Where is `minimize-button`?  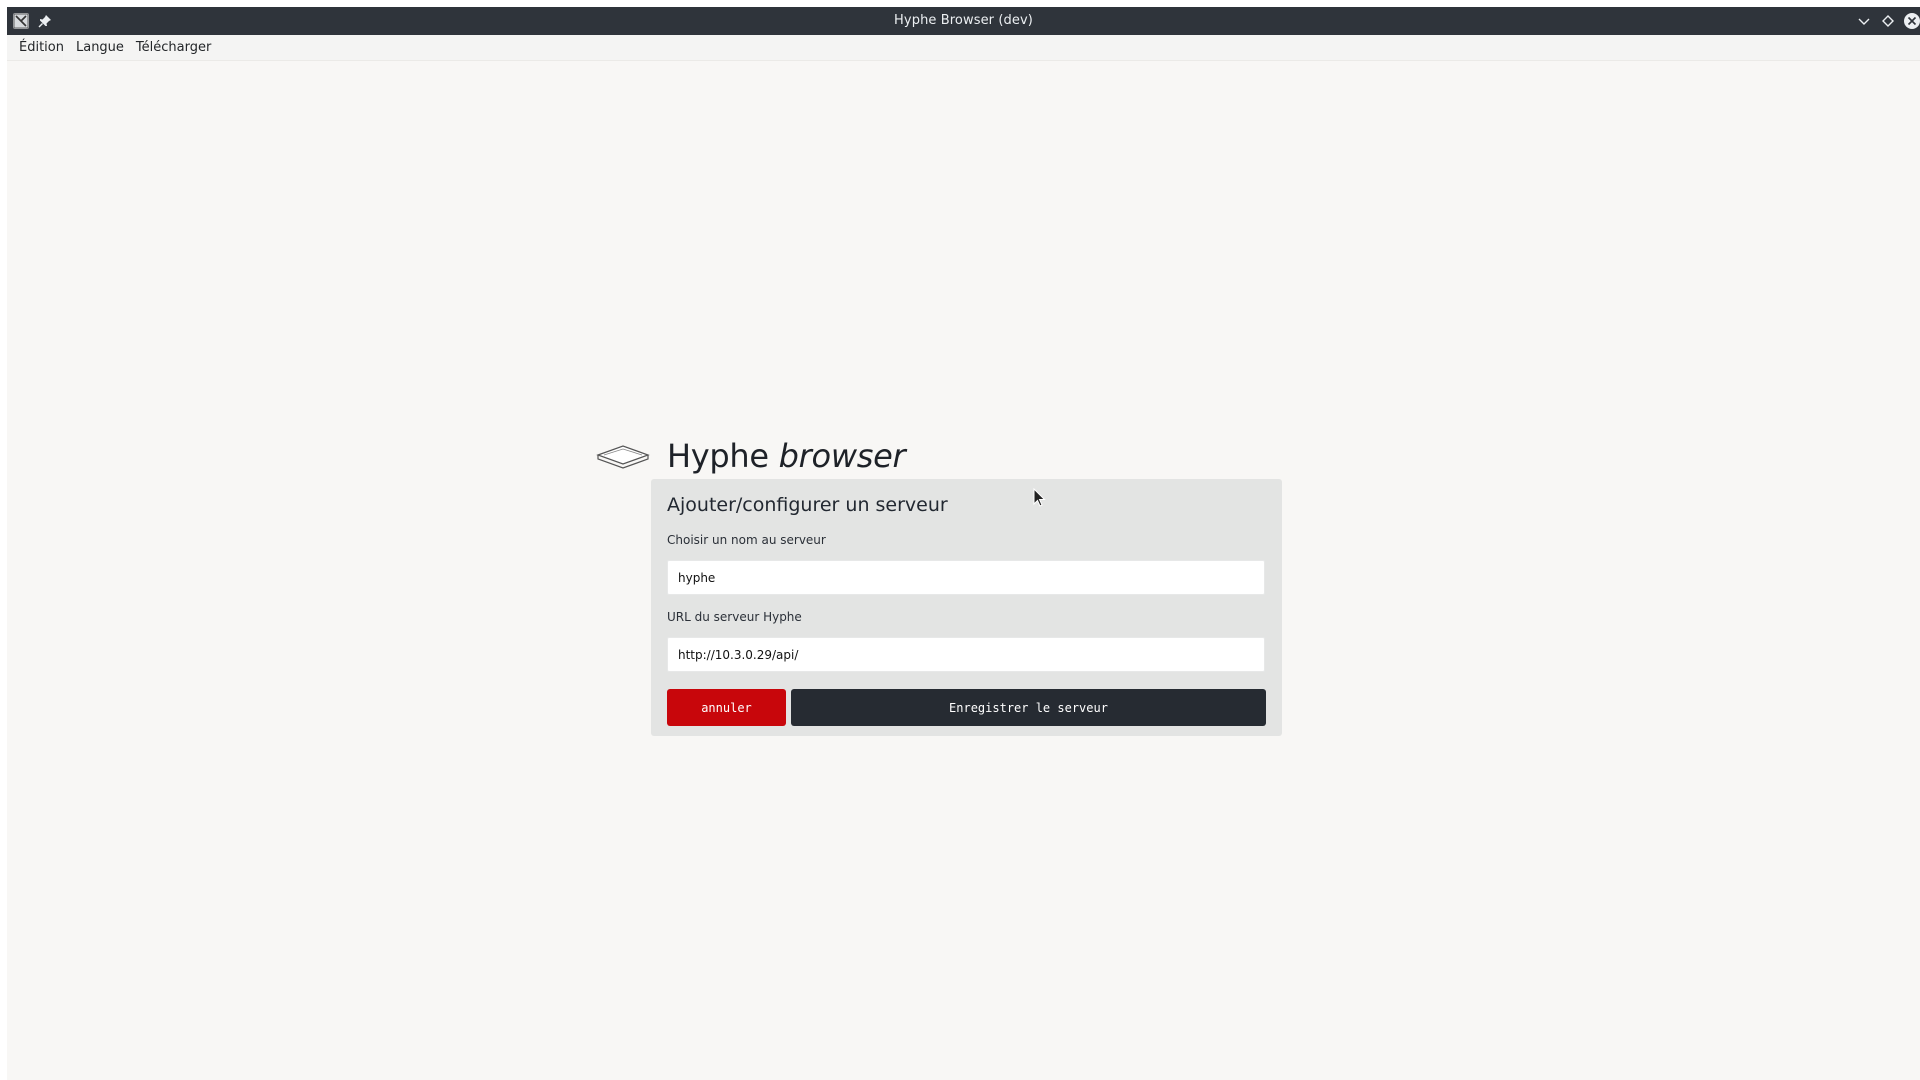
minimize-button is located at coordinates (1864, 21).